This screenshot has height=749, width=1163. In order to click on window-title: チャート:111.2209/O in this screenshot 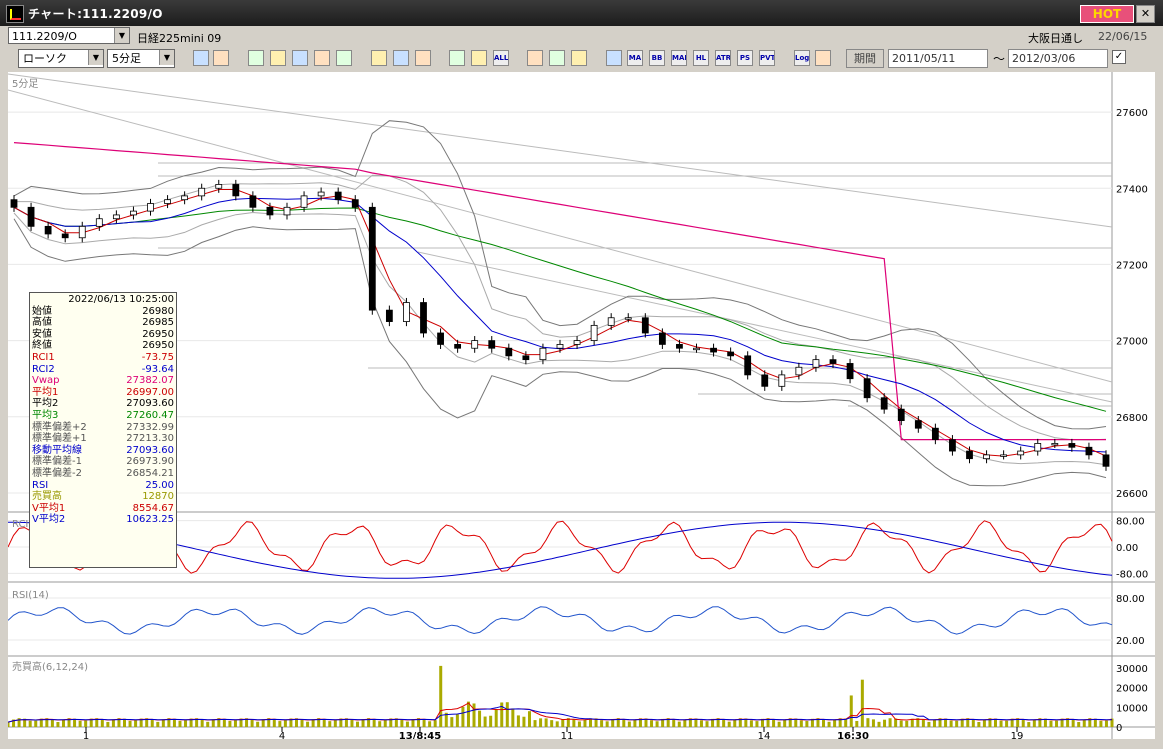, I will do `click(95, 14)`.